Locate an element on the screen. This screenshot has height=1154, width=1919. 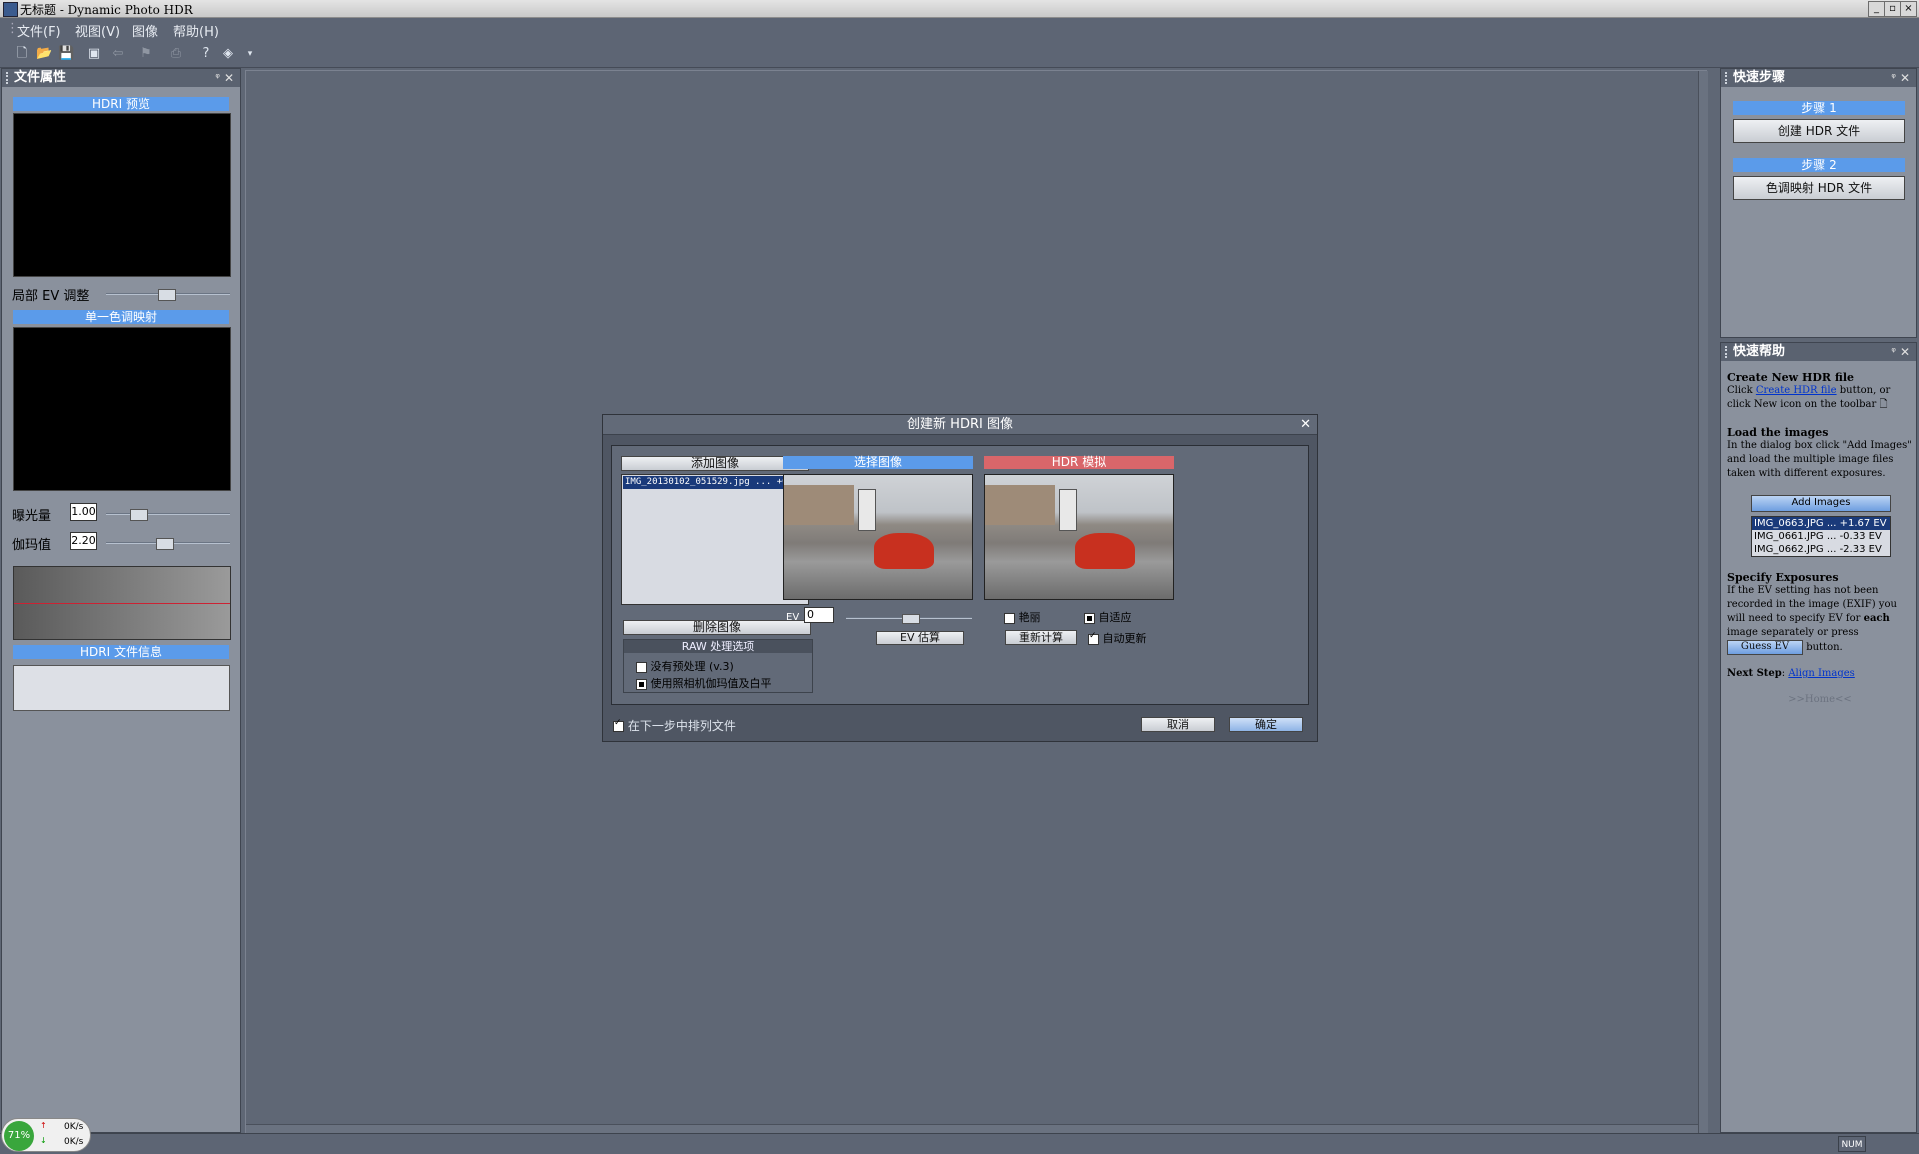
vivid-option: 艳丽 is located at coordinates (1022, 617).